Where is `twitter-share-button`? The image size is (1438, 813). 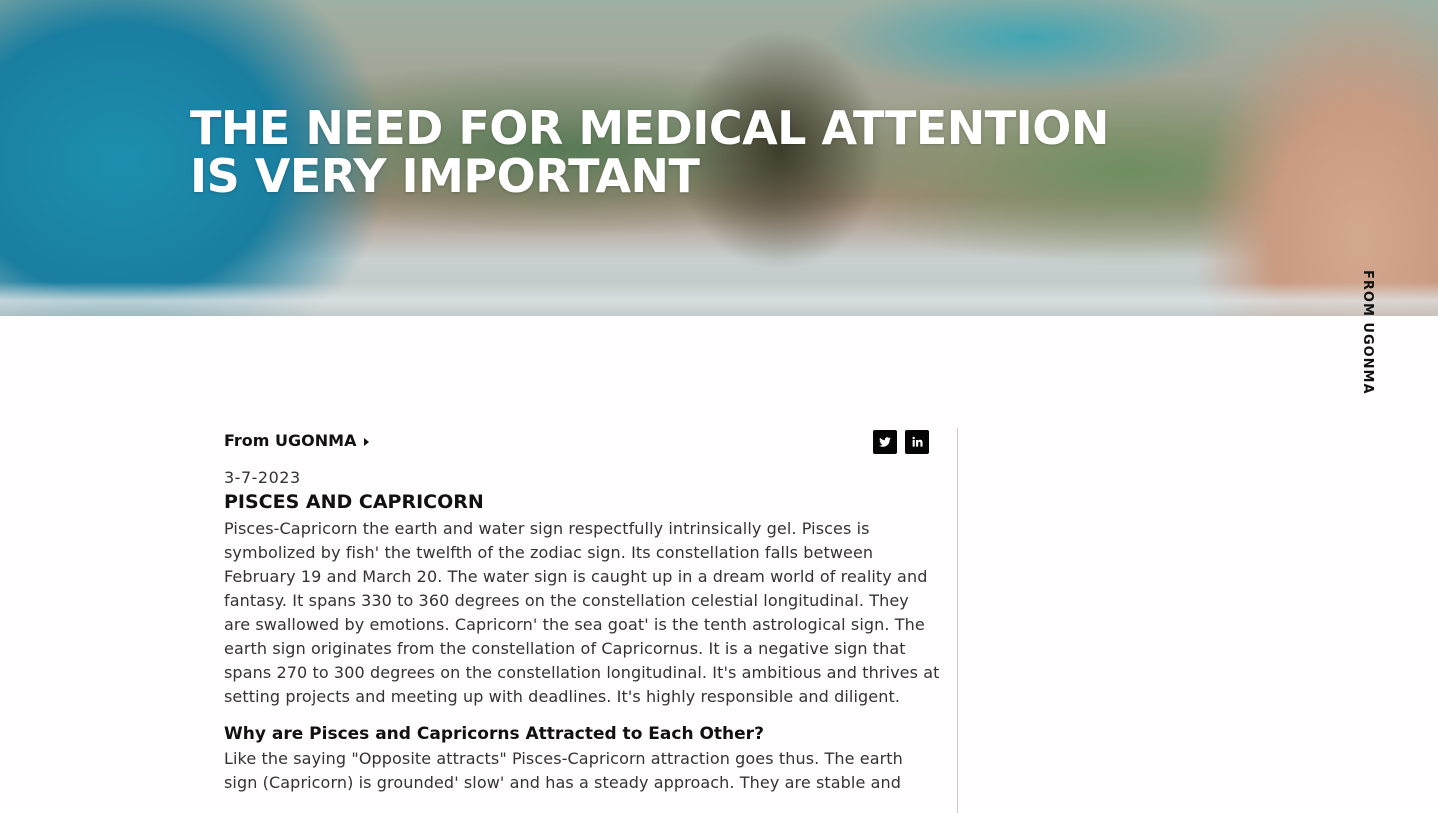
twitter-share-button is located at coordinates (885, 442).